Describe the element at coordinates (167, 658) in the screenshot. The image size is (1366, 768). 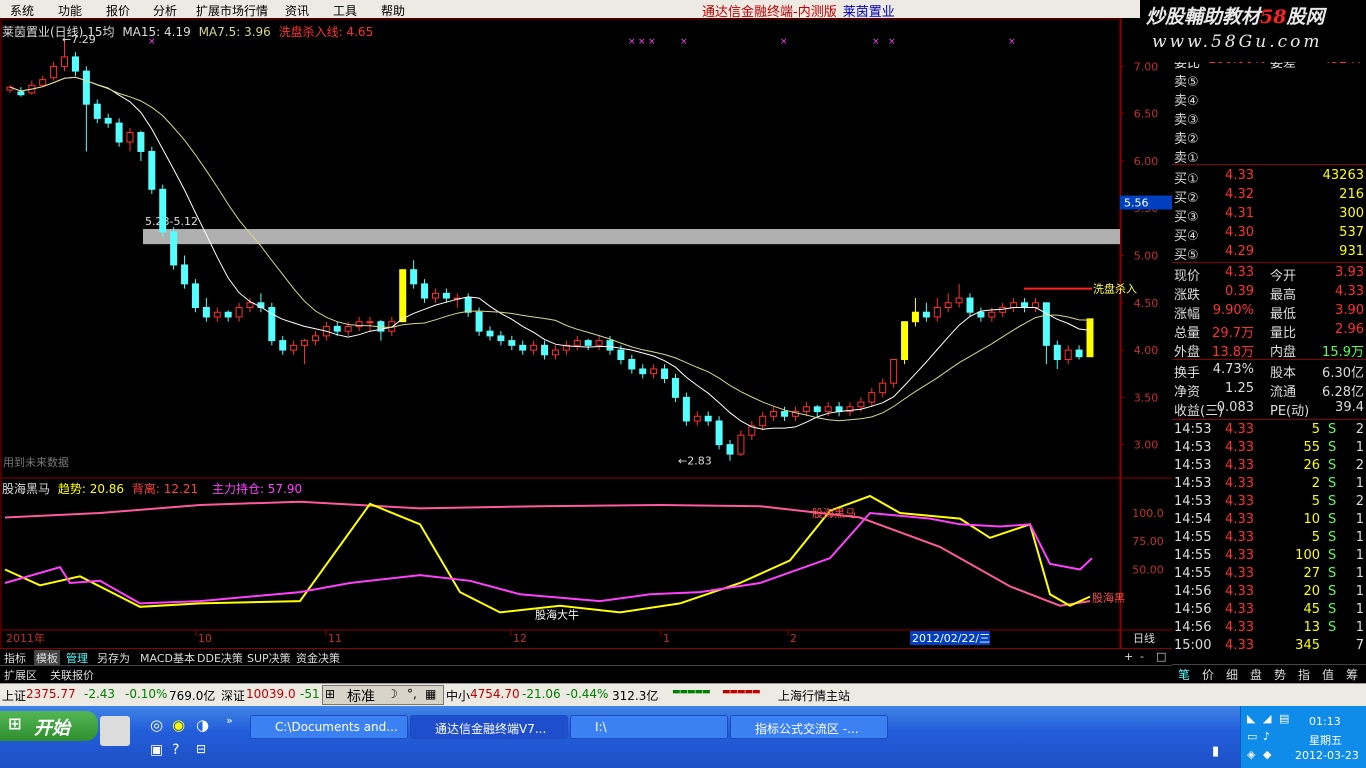
I see `tab-macd: MACD基本` at that location.